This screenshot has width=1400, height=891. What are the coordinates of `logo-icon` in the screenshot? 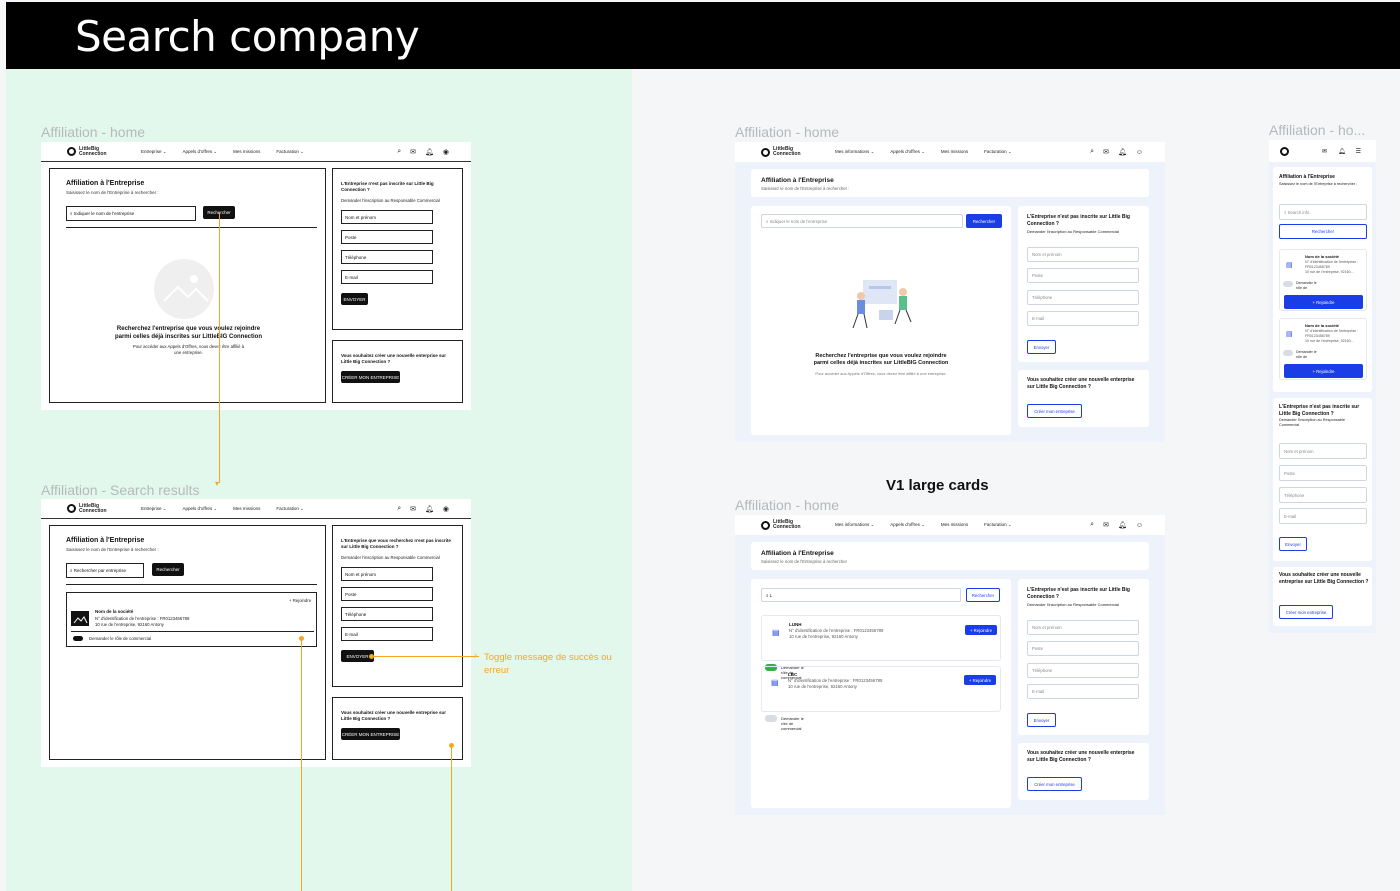 It's located at (1284, 151).